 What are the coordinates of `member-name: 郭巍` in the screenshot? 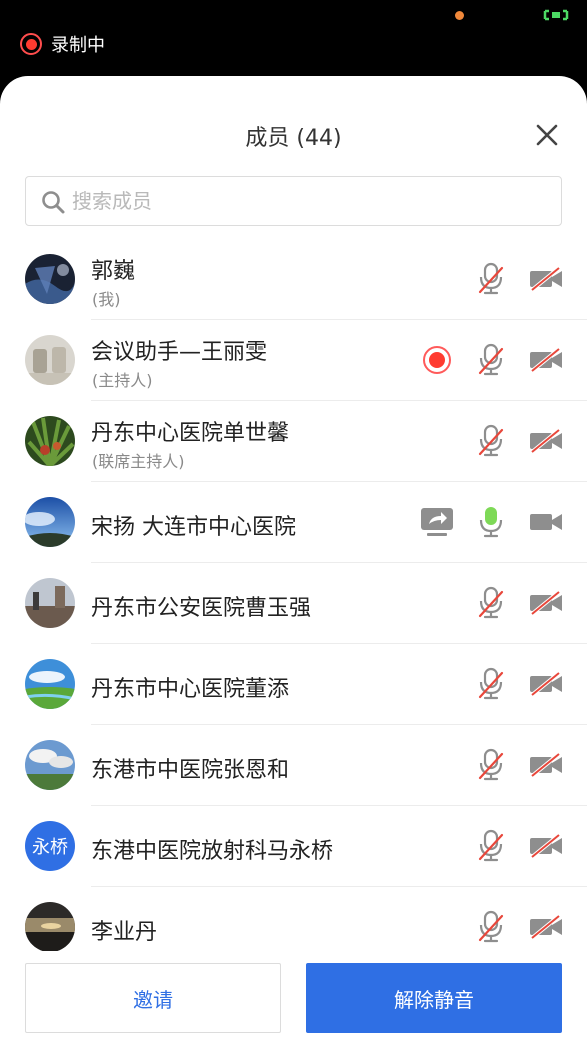 It's located at (113, 271).